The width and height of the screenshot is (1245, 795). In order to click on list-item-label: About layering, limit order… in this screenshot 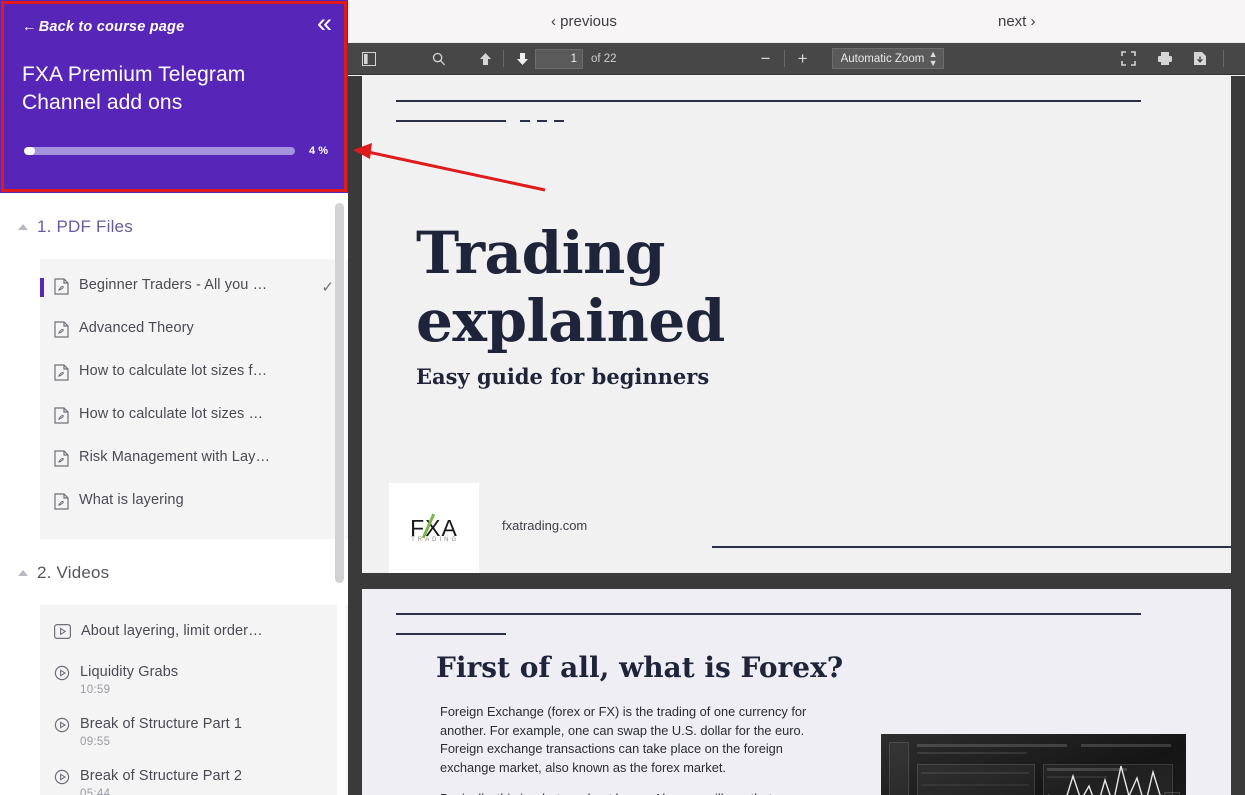, I will do `click(172, 631)`.